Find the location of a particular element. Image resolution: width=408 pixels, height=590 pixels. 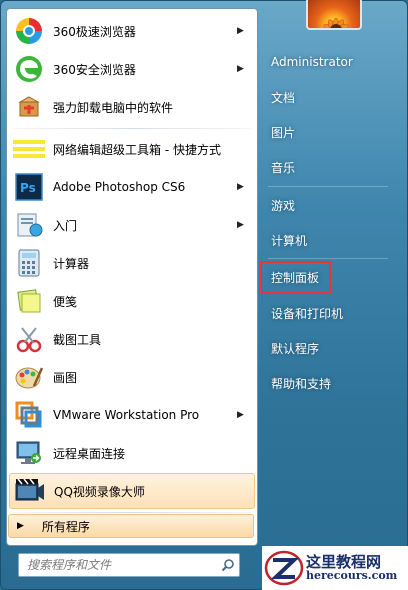

watermark: 这里教程网 herecours.com is located at coordinates (335, 568).